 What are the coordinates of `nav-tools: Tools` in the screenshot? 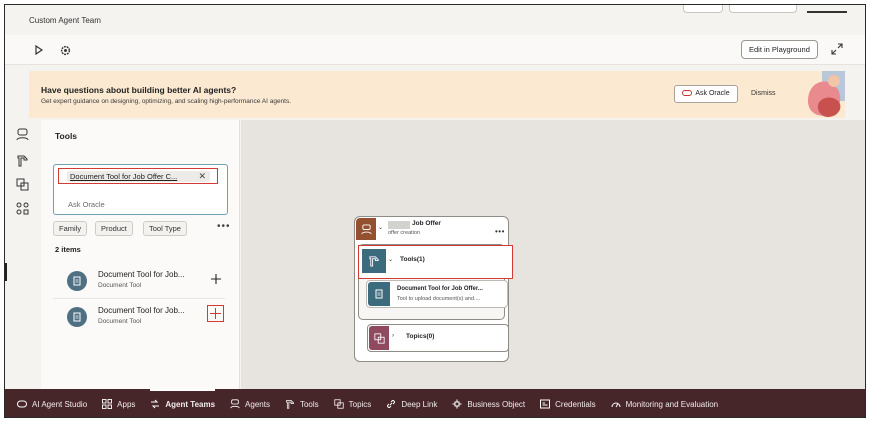 It's located at (302, 403).